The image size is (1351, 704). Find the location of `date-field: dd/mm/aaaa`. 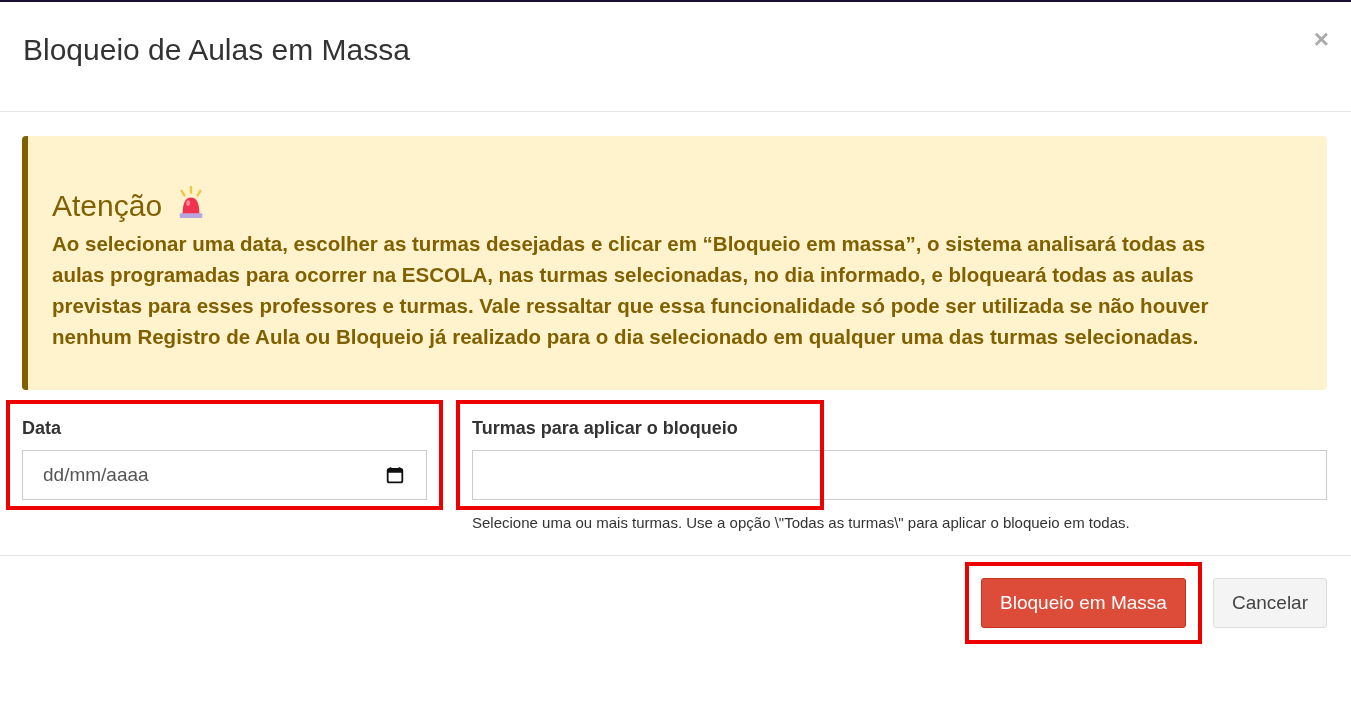

date-field: dd/mm/aaaa is located at coordinates (224, 475).